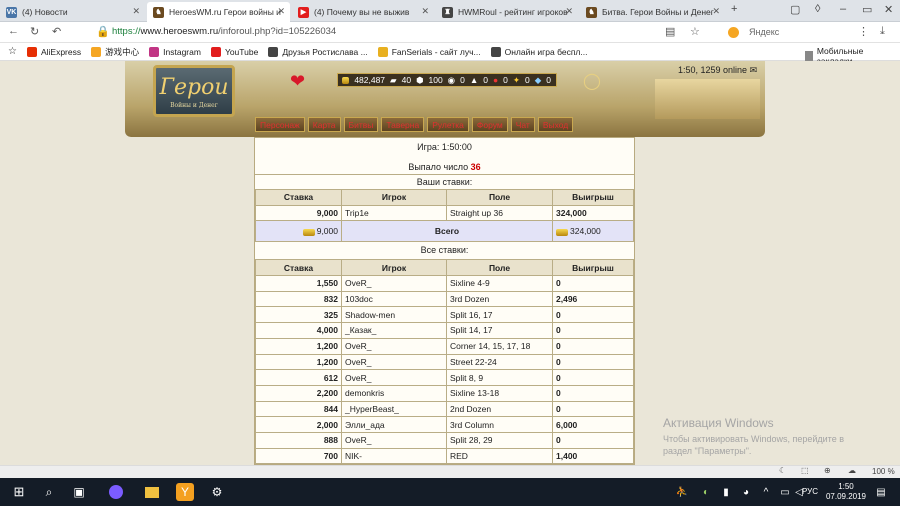 This screenshot has height=506, width=900. Describe the element at coordinates (507, 12) in the screenshot. I see `tab-4: ♜ HWMRoul - рейтинг игроков ✕` at that location.